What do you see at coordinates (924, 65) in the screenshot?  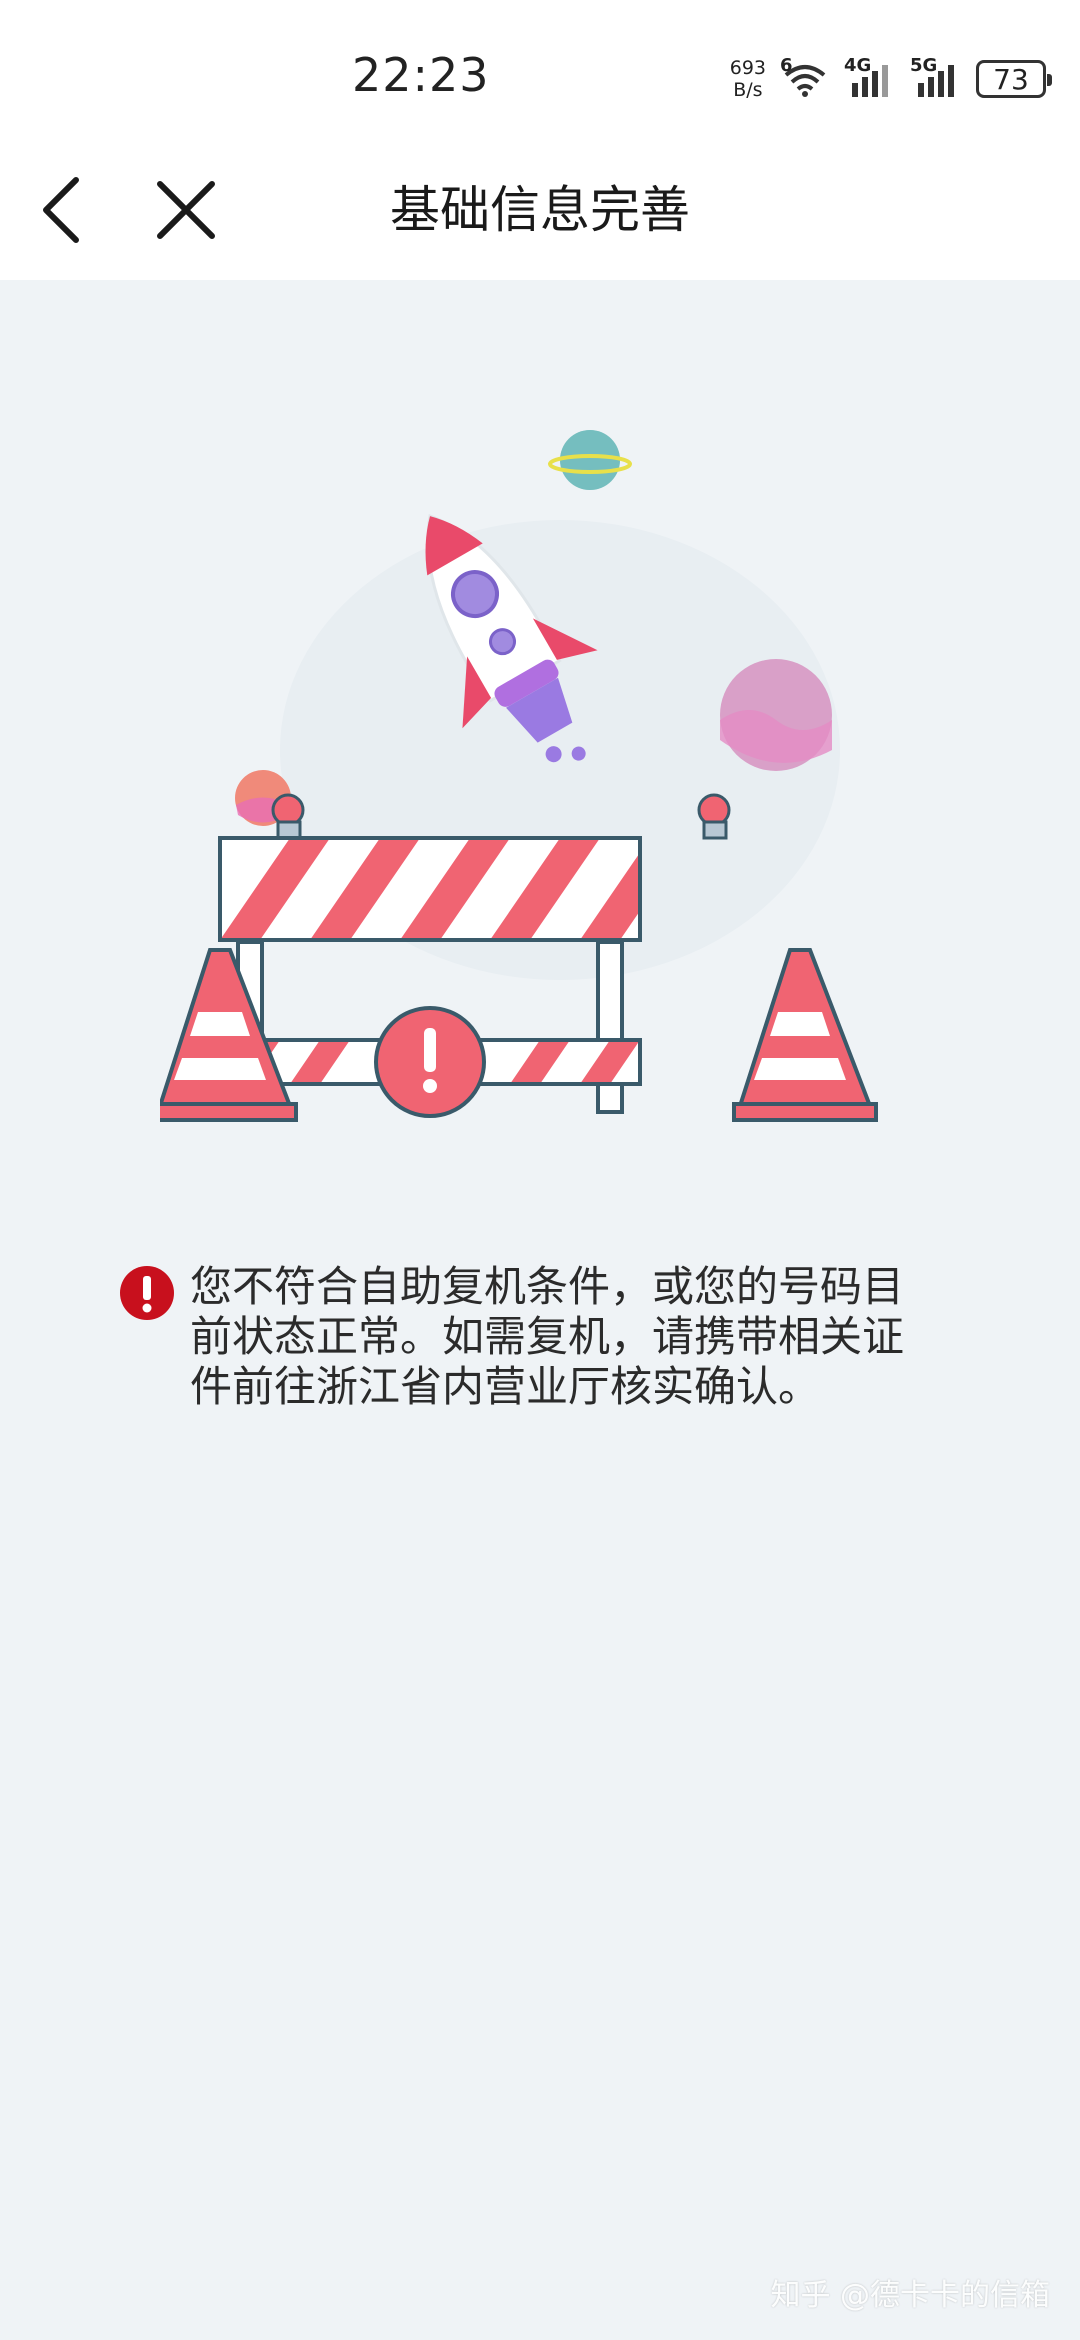 I see `signal-5g-label: 5G` at bounding box center [924, 65].